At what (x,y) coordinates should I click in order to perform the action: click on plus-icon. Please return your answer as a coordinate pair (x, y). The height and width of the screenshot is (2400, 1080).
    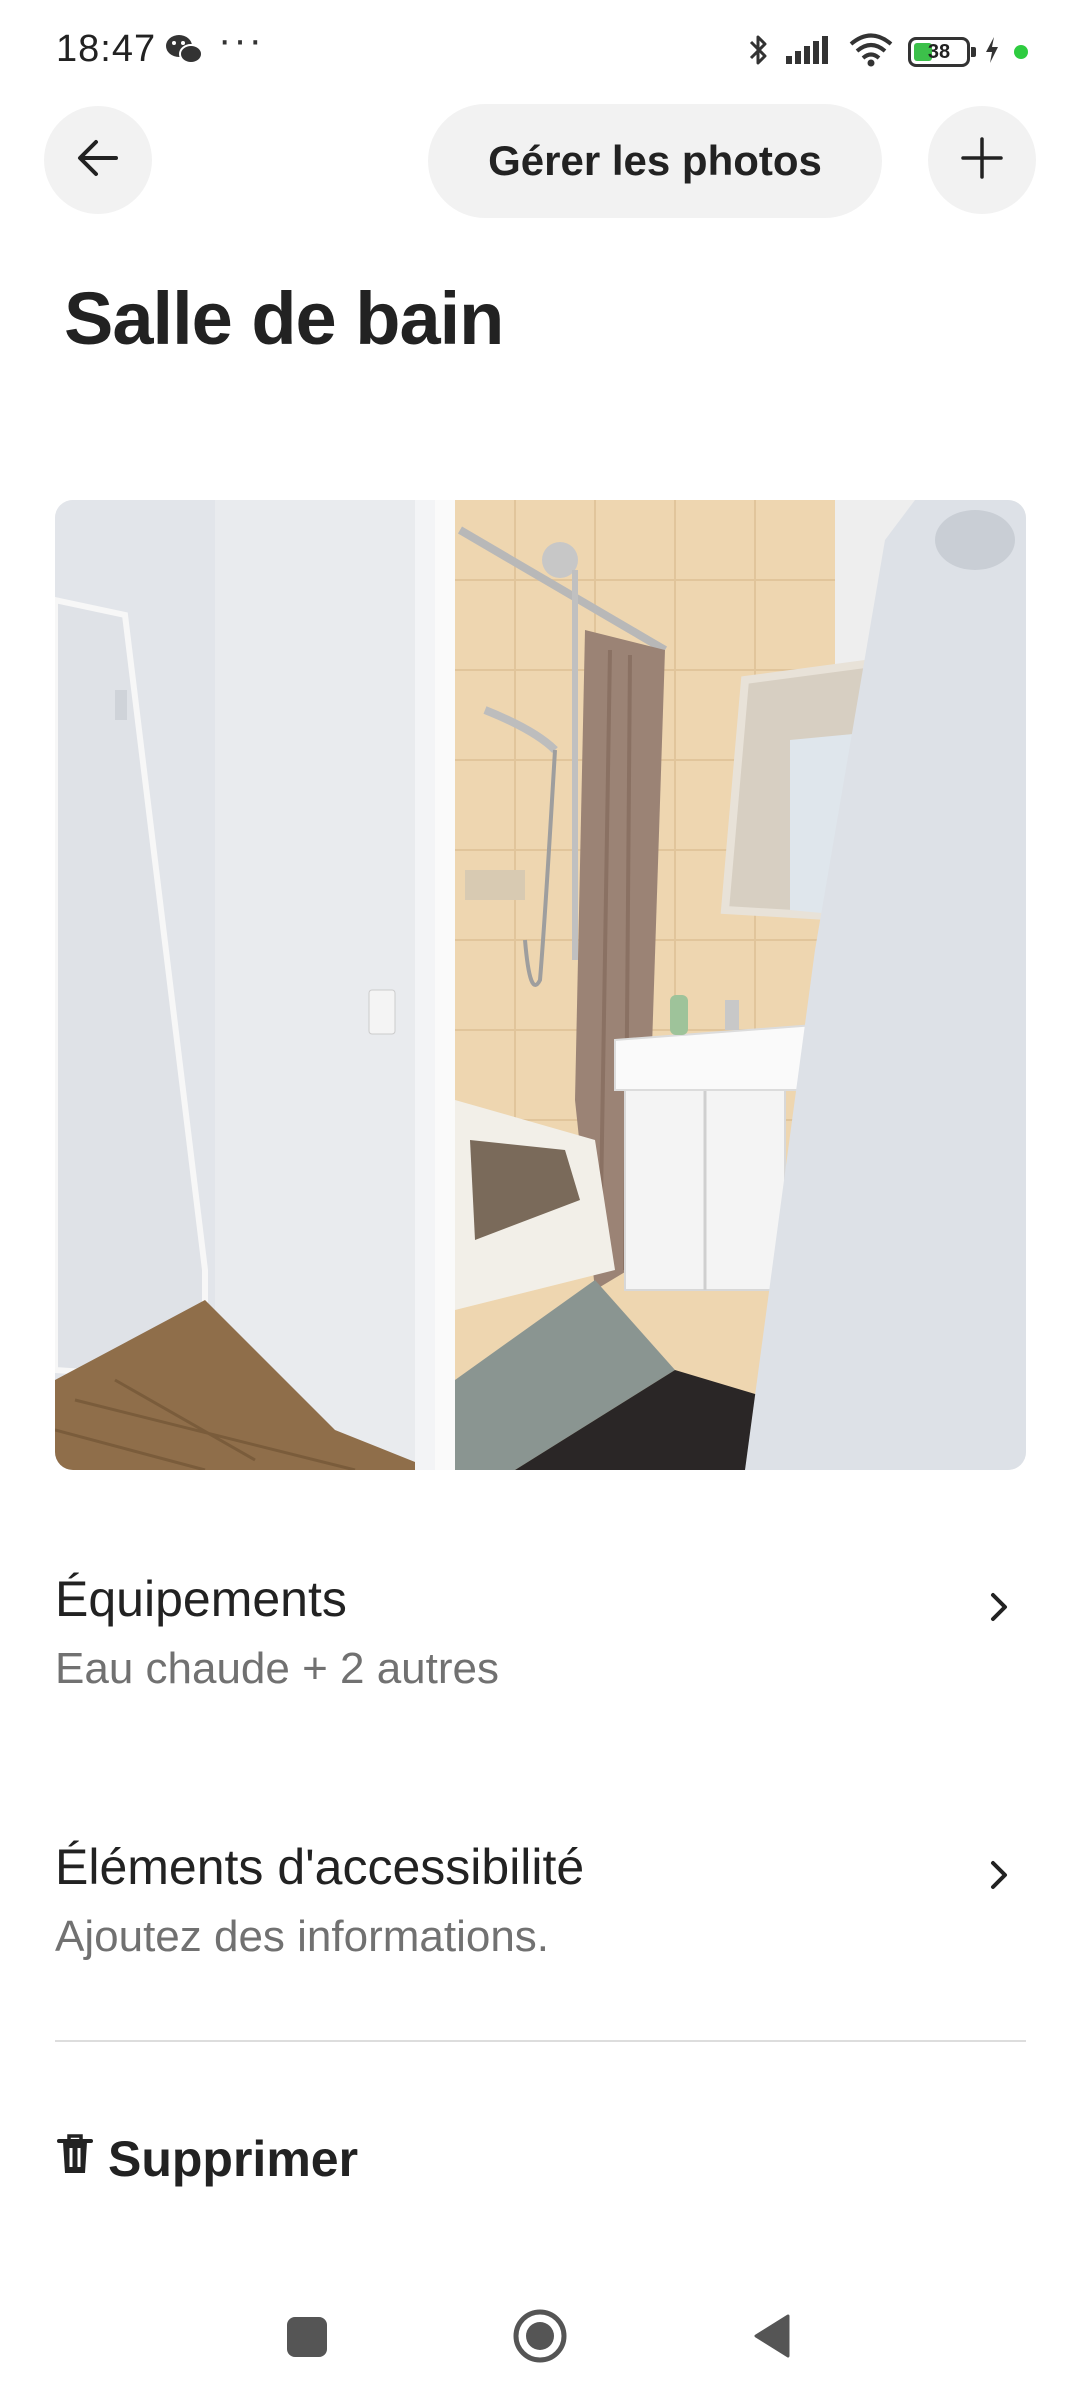
    Looking at the image, I should click on (982, 160).